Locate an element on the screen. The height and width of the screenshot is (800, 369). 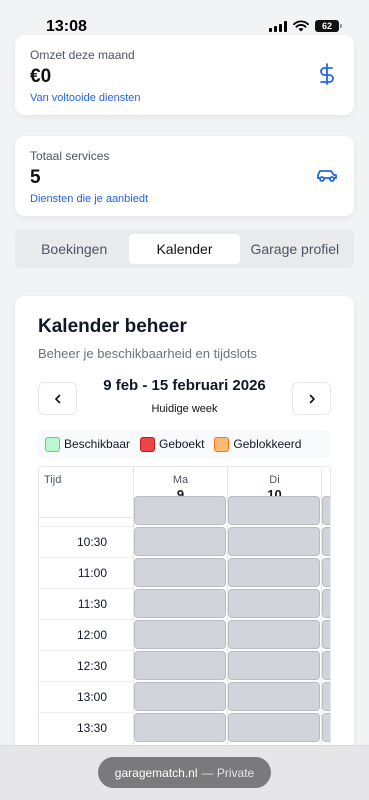
time-row: 11:30 is located at coordinates (86, 603).